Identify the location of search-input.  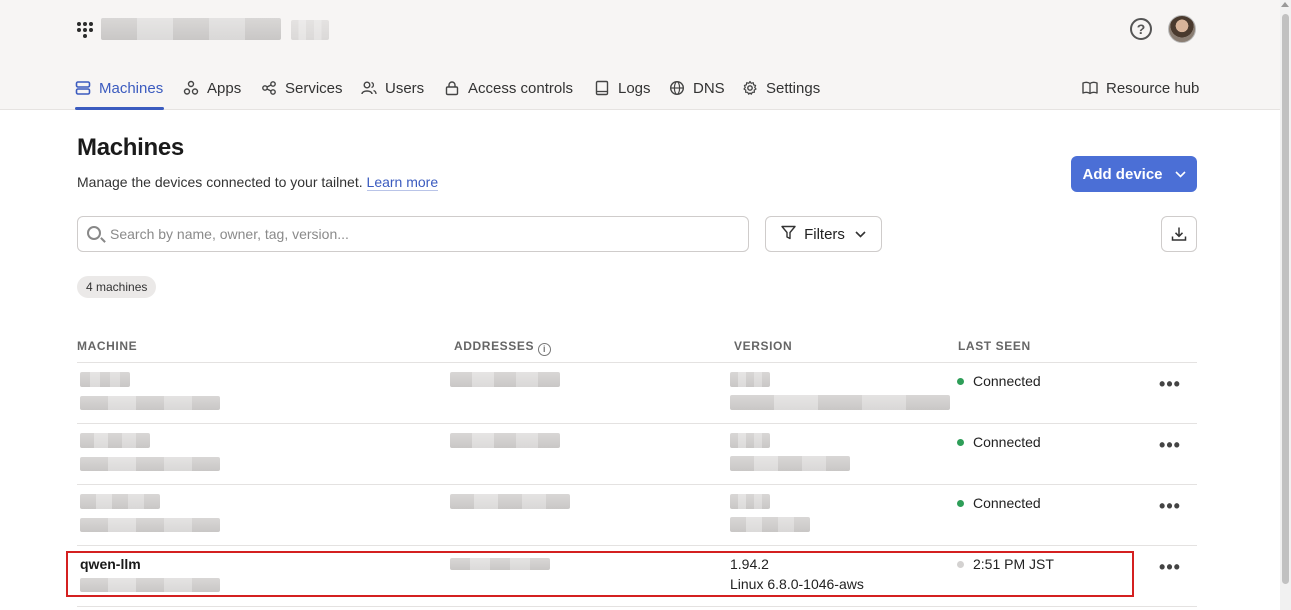
(425, 234).